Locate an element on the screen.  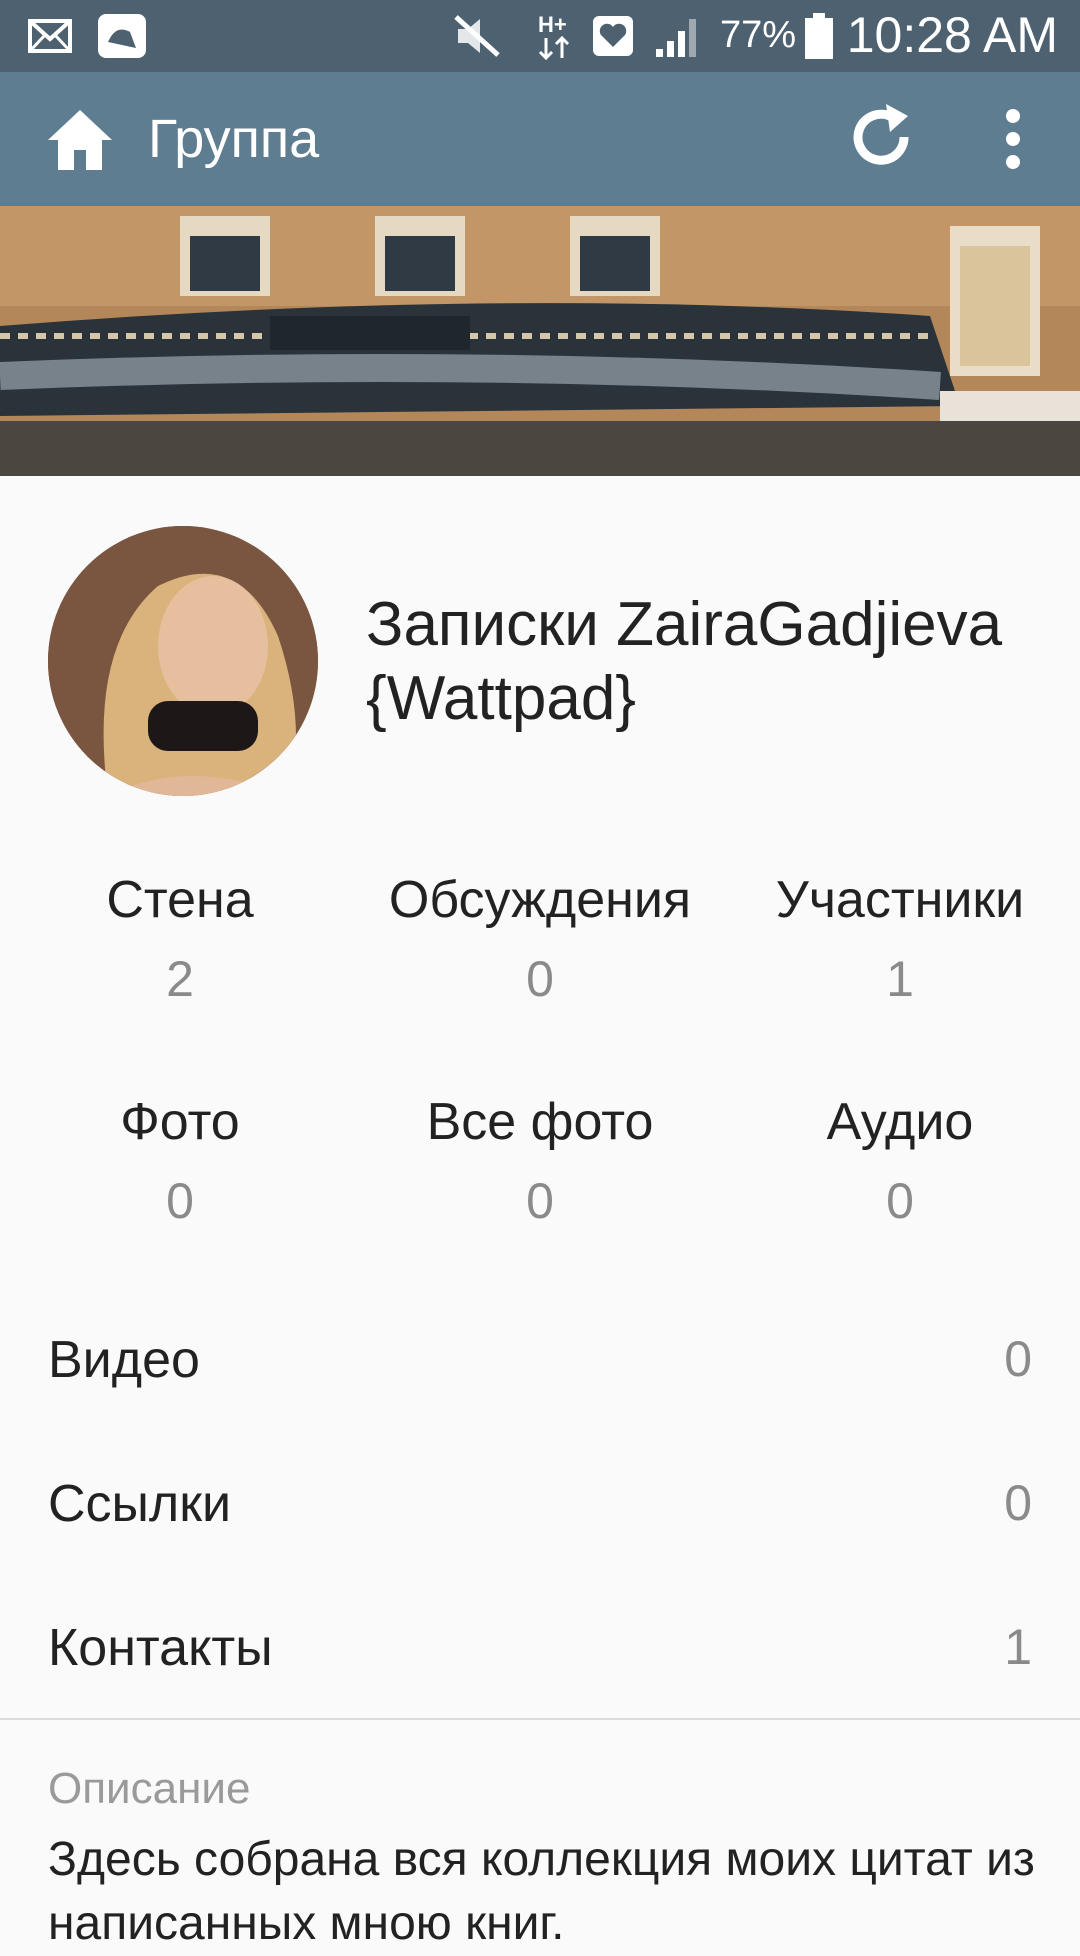
stat-wall: Стена 2 is located at coordinates (180, 939).